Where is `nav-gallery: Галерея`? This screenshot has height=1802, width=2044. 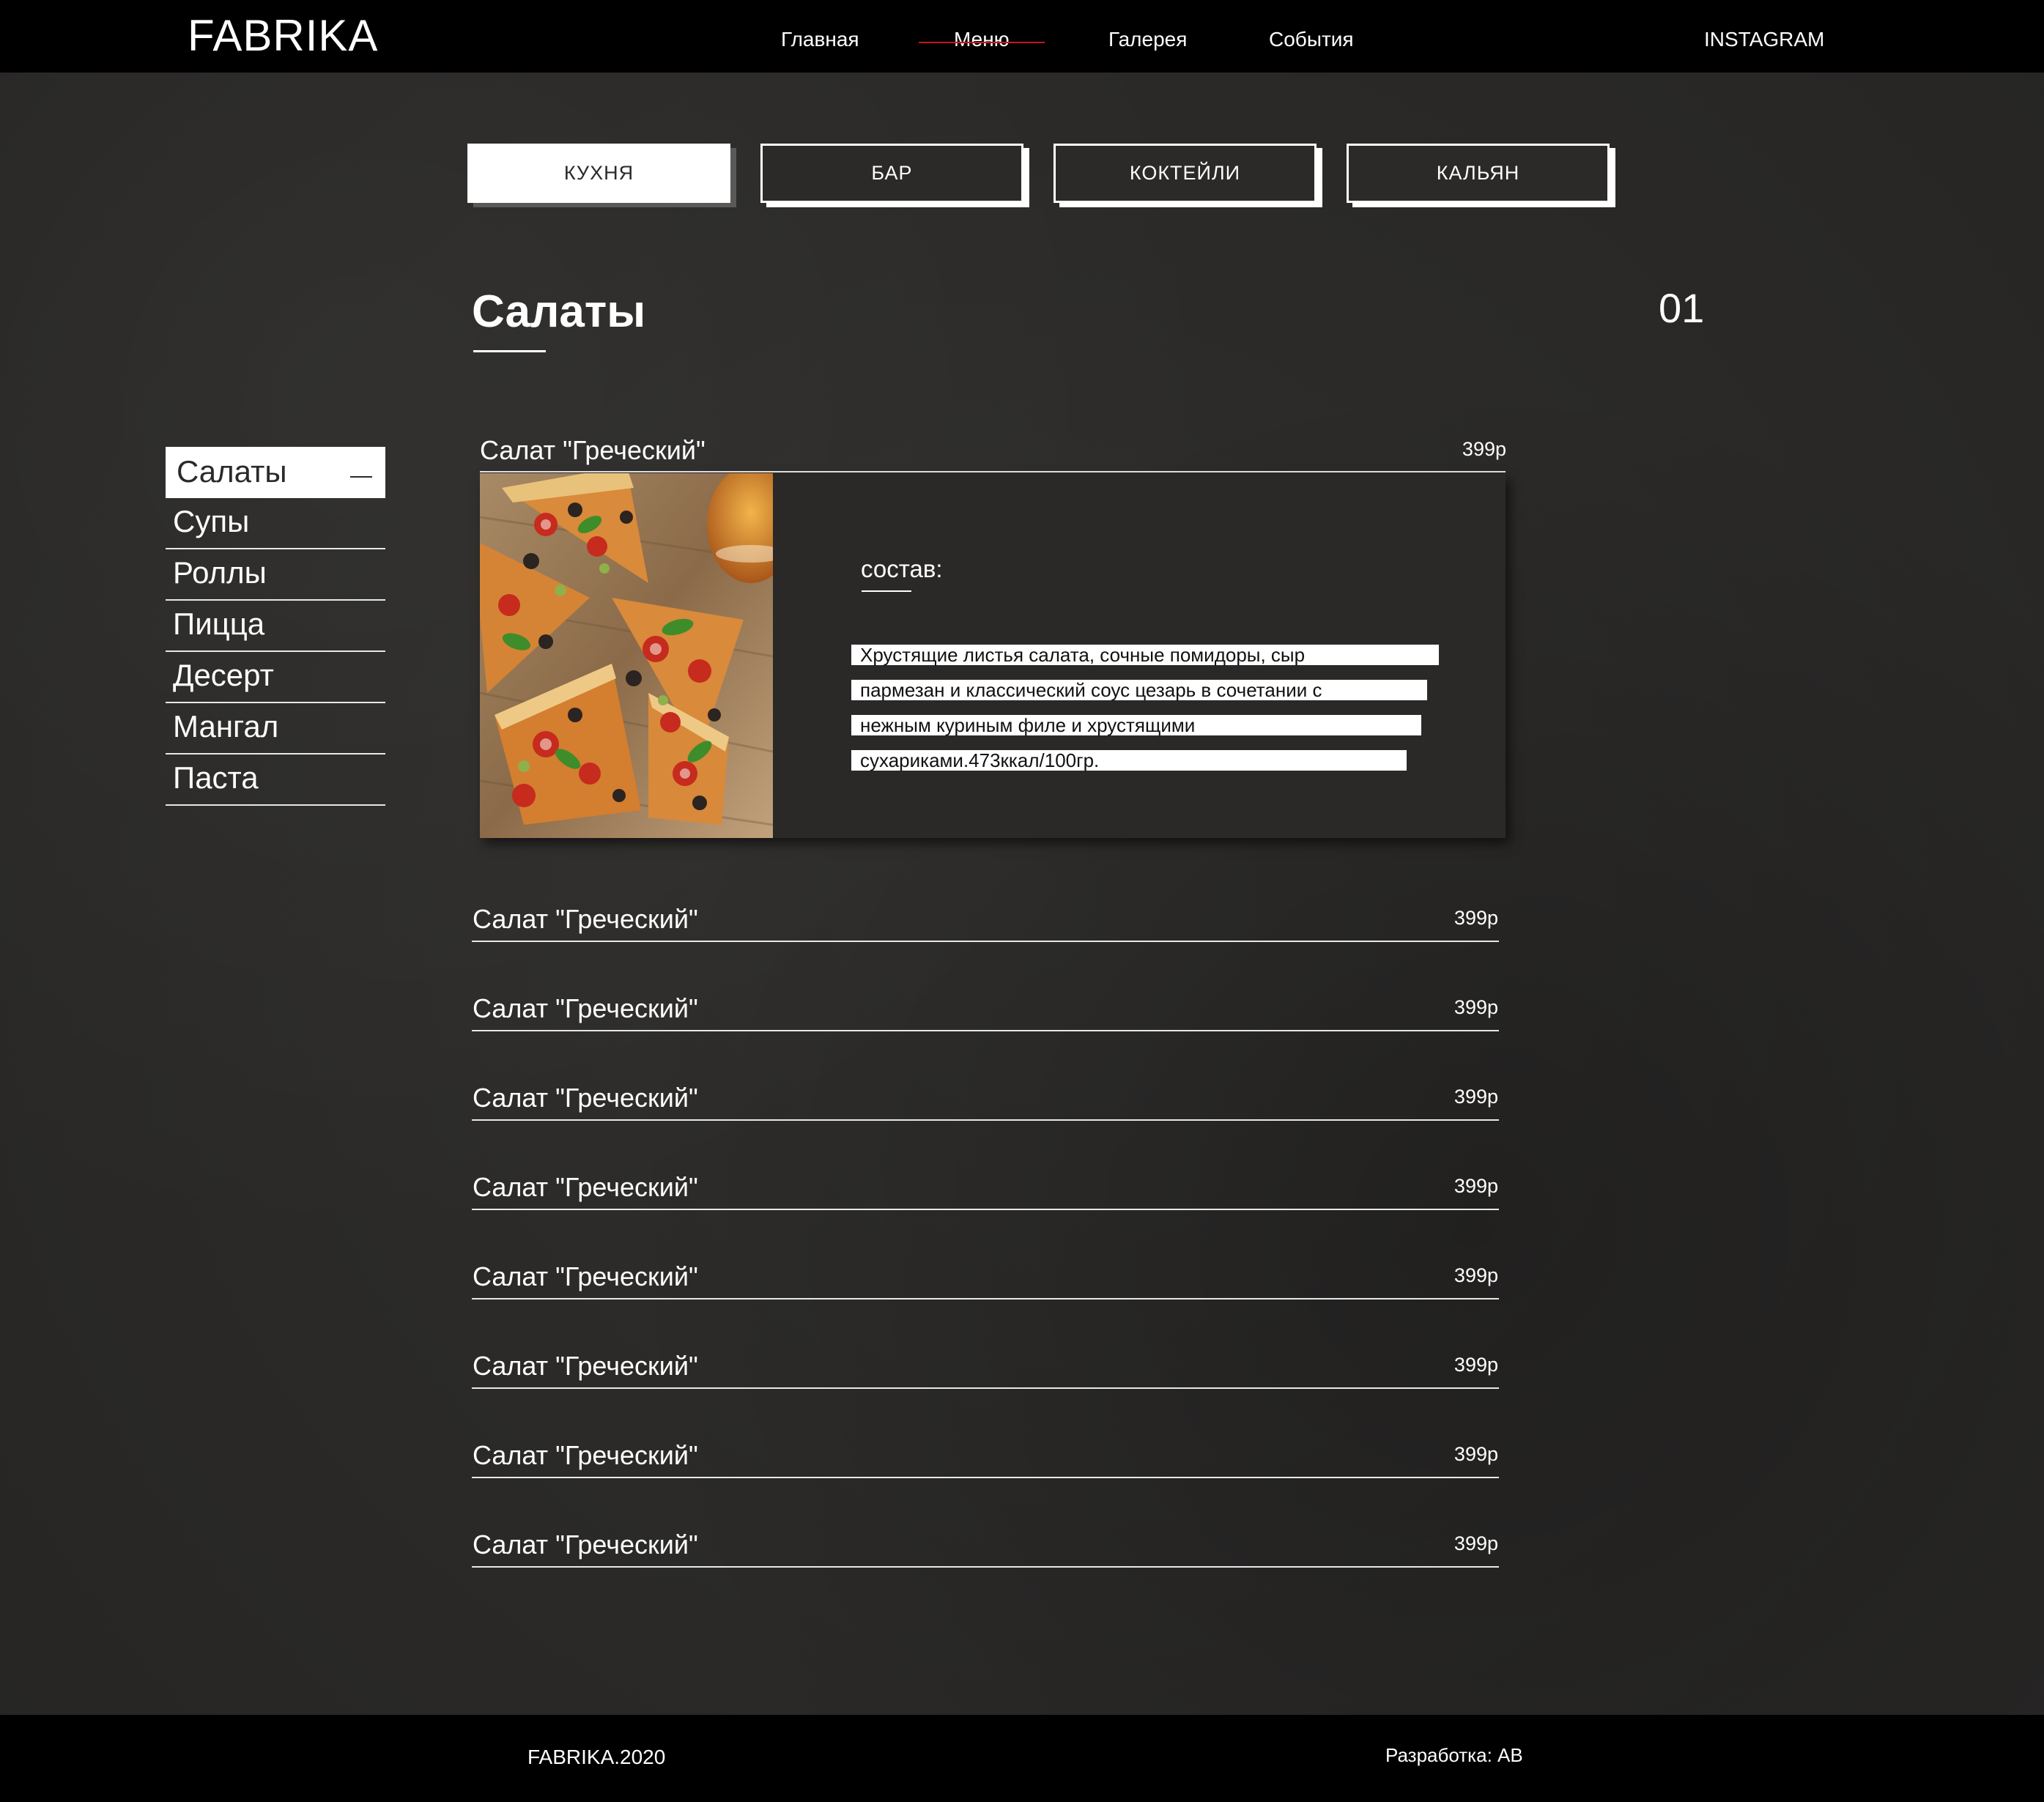 nav-gallery: Галерея is located at coordinates (1147, 39).